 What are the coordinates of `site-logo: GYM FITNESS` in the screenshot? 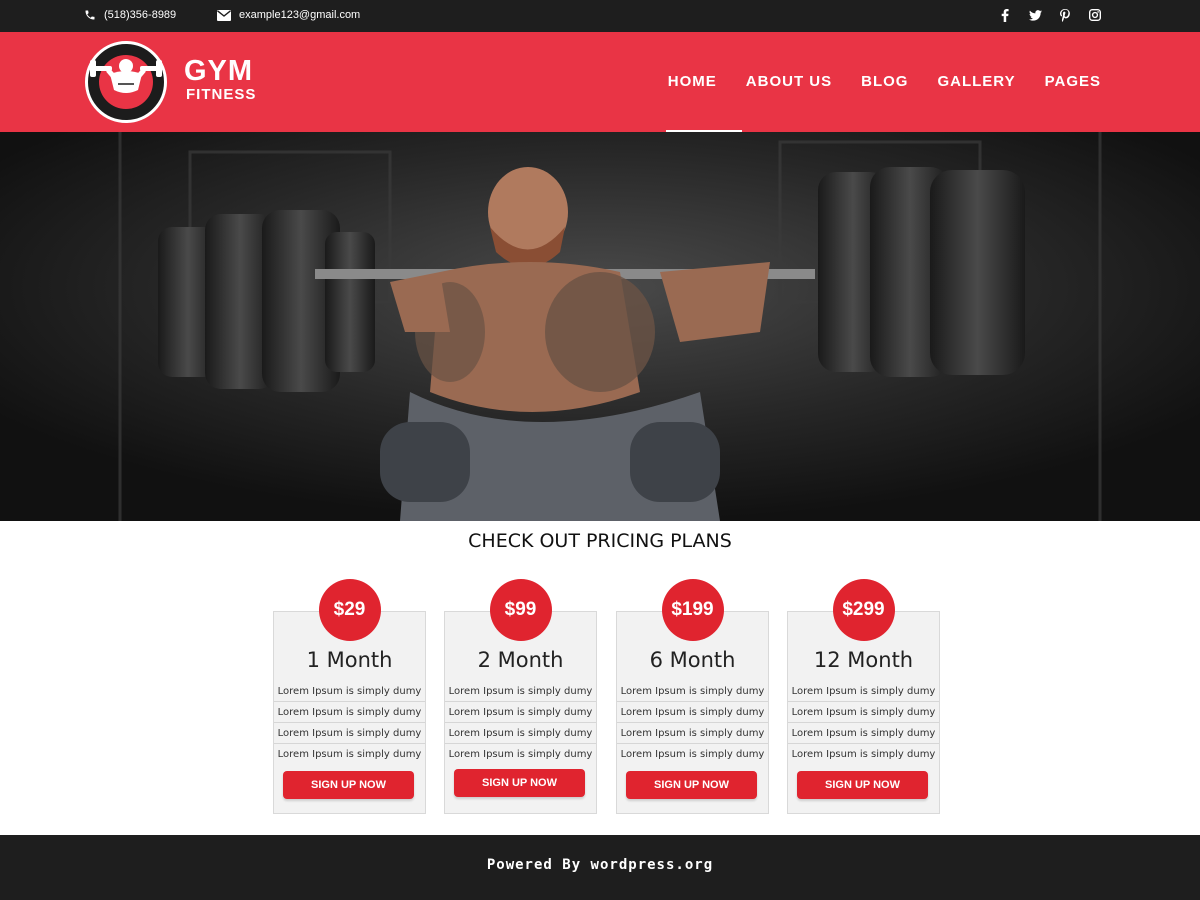 It's located at (185, 82).